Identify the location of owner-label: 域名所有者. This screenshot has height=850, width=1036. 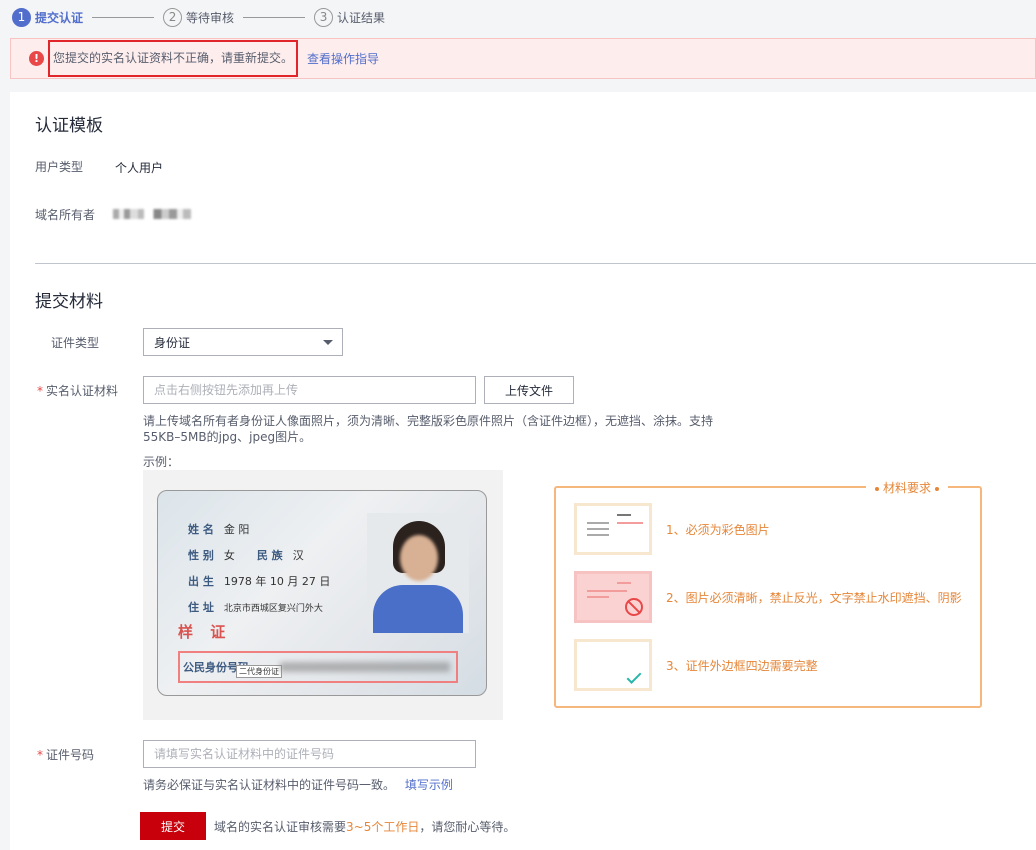
(65, 215).